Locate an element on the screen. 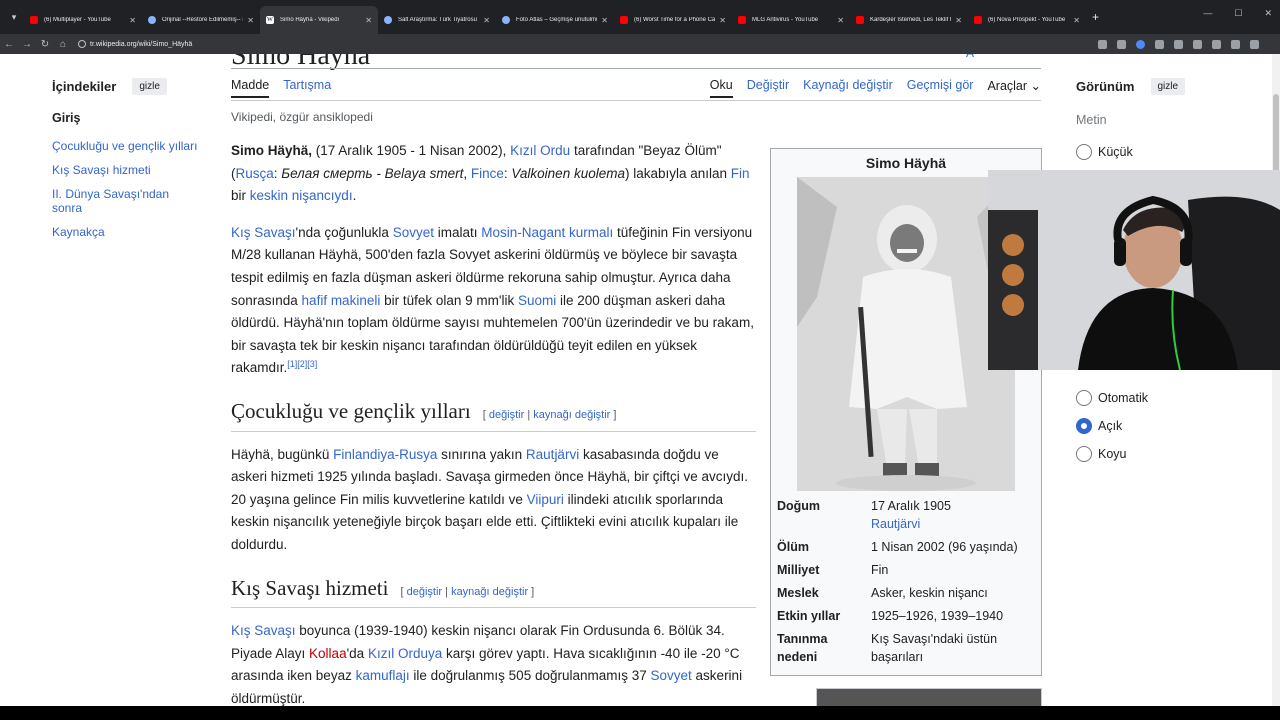 The height and width of the screenshot is (720, 1280). tab-title: Orijinal --Restore Edilmemiş-- Fot is located at coordinates (203, 20).